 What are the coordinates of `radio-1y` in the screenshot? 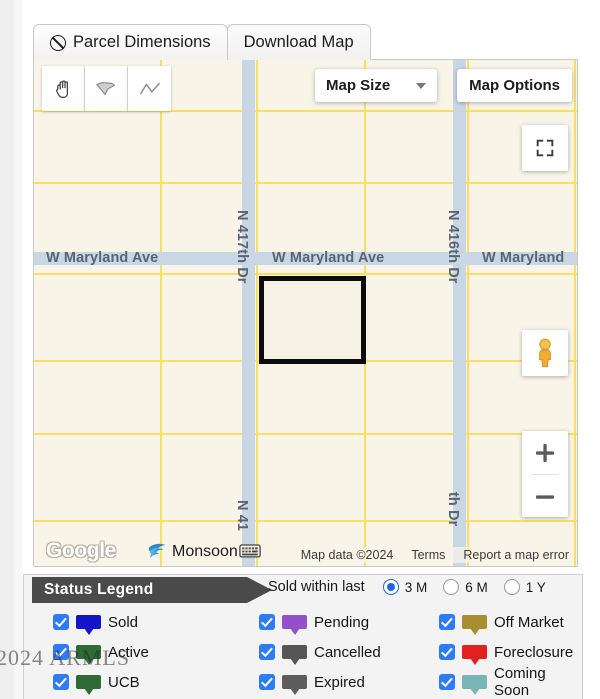 It's located at (511, 587).